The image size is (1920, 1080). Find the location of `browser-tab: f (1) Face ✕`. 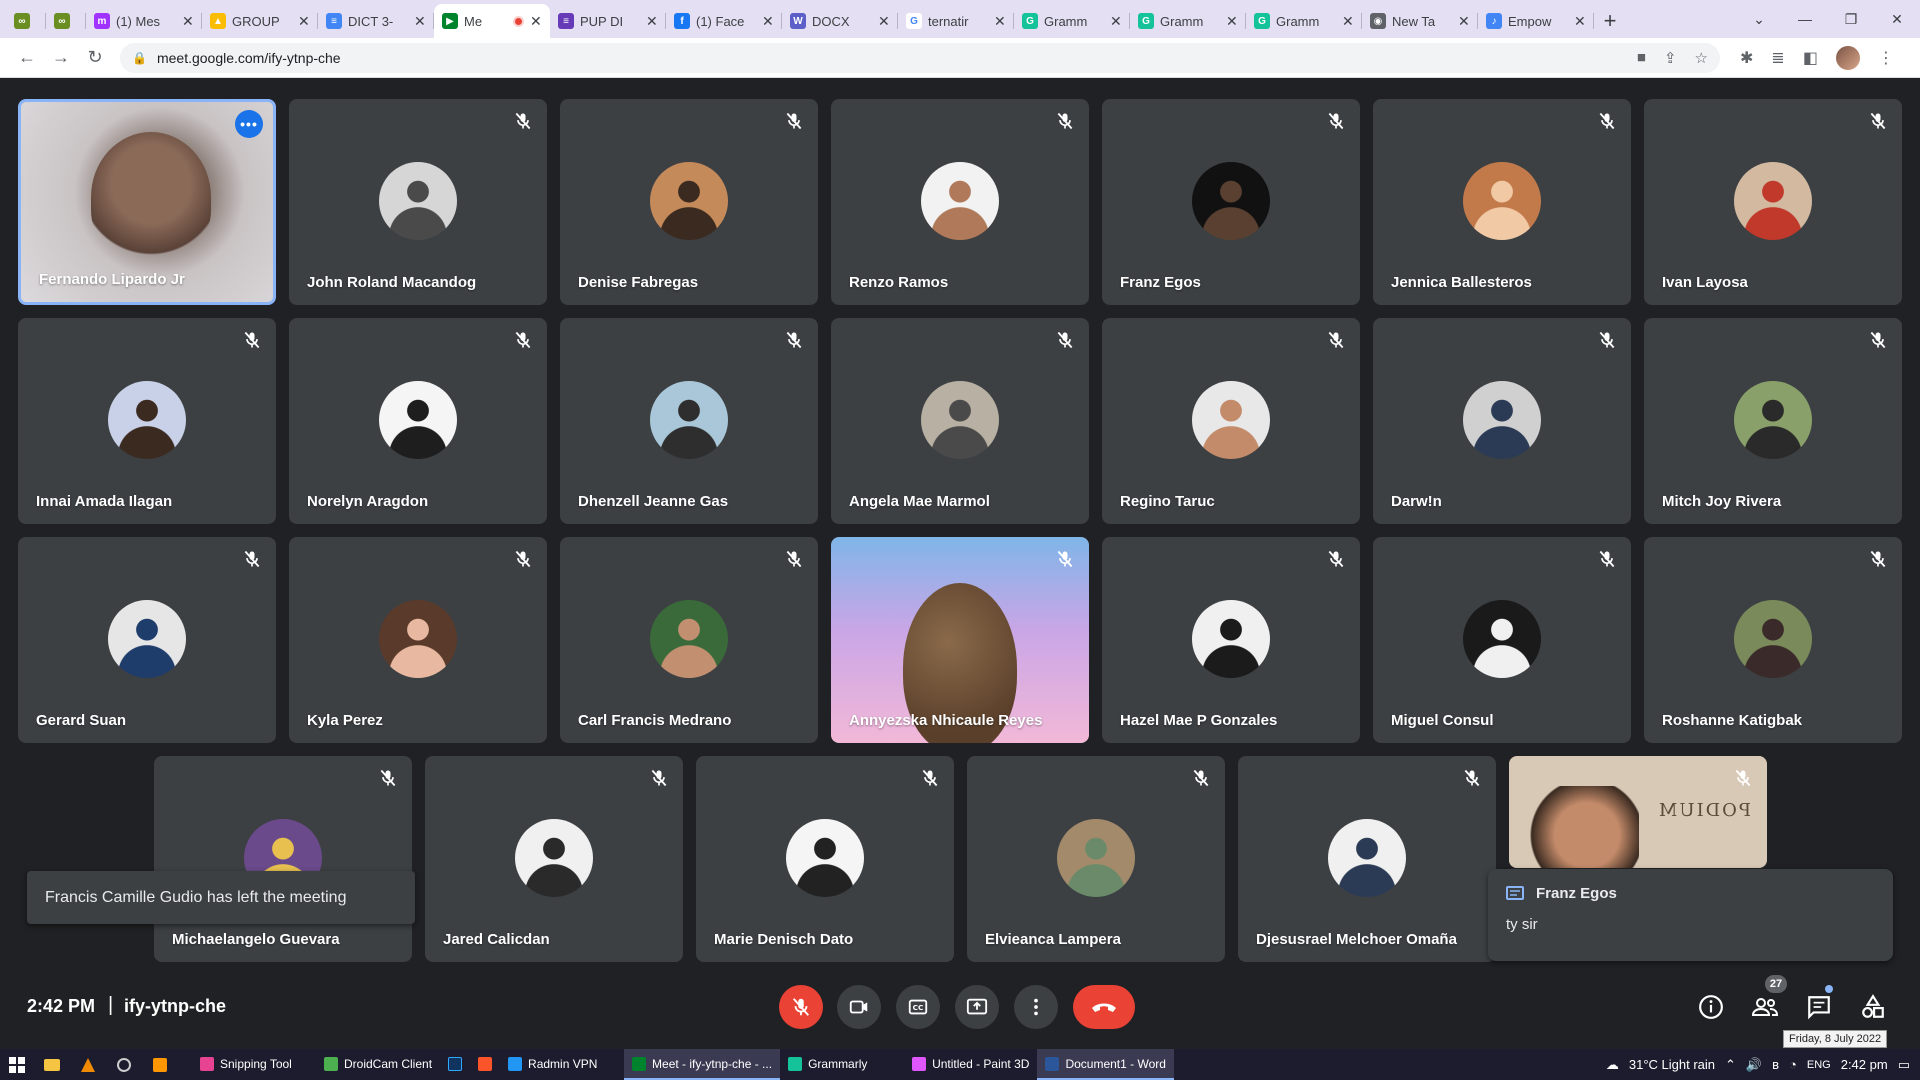

browser-tab: f (1) Face ✕ is located at coordinates (724, 21).